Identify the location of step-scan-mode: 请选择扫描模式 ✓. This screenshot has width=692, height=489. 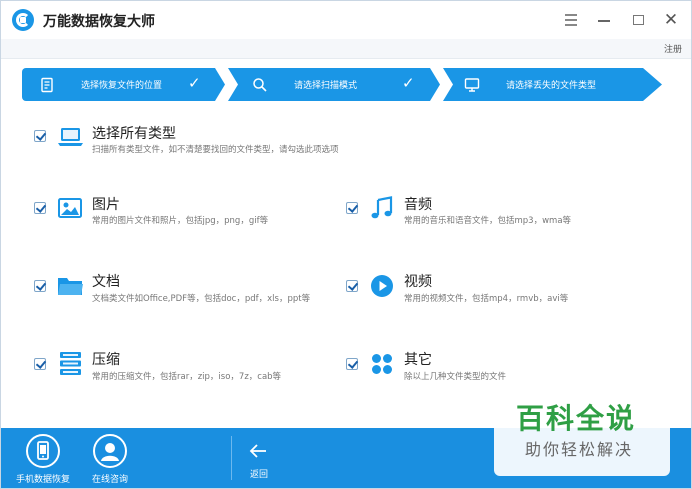
(334, 84).